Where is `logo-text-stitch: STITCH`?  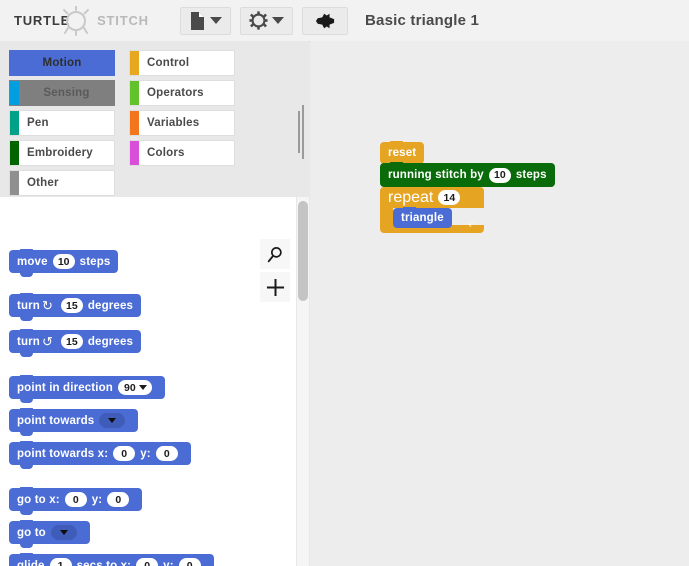 logo-text-stitch: STITCH is located at coordinates (123, 20).